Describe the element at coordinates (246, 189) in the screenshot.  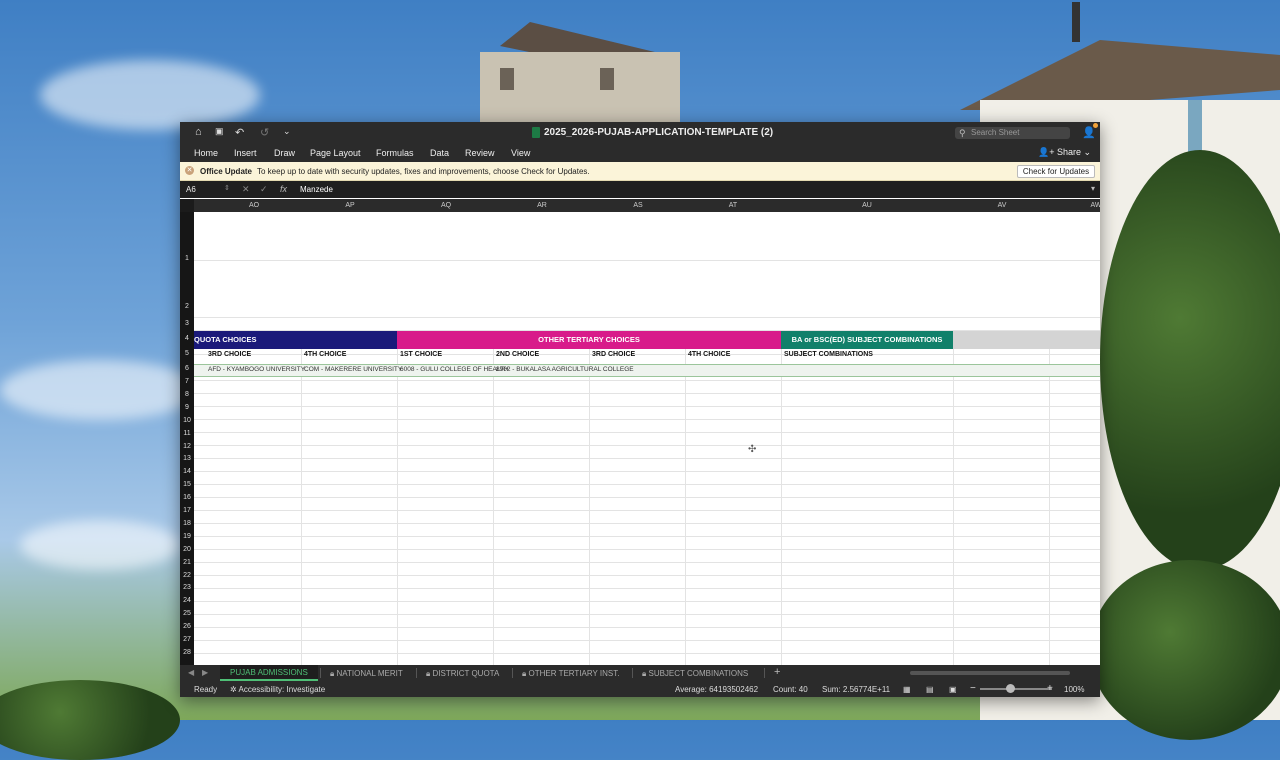
I see `cancel-icon: ✕` at that location.